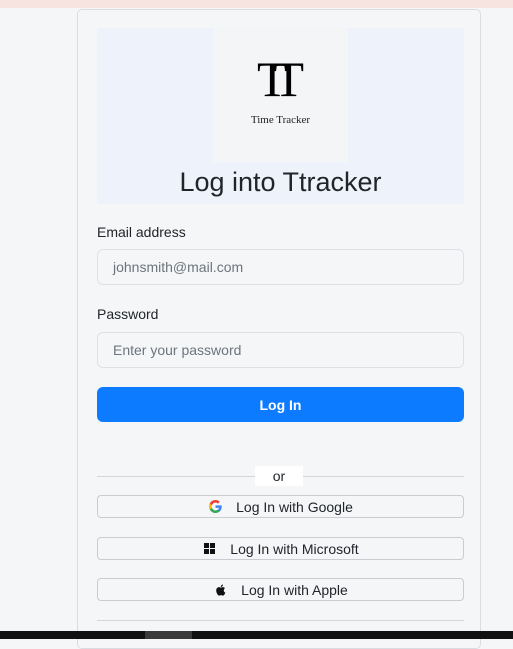  I want to click on taskbar-item, so click(168, 635).